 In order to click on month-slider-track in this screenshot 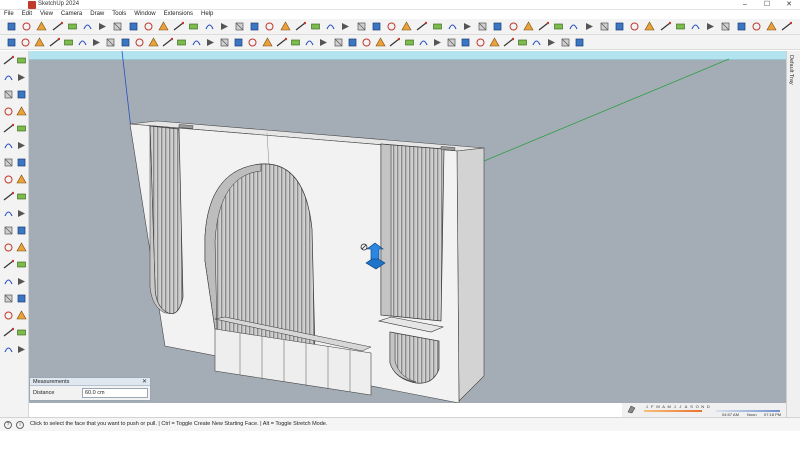, I will do `click(673, 411)`.